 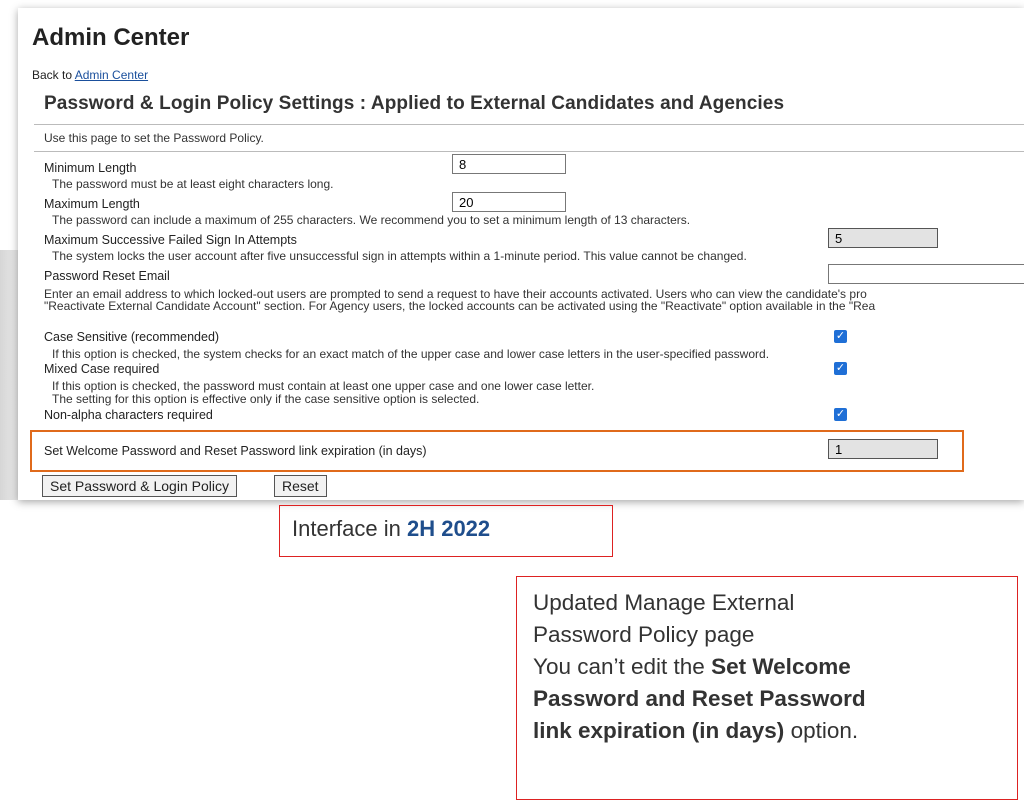 I want to click on max-length-label: Maximum Length, so click(x=92, y=204).